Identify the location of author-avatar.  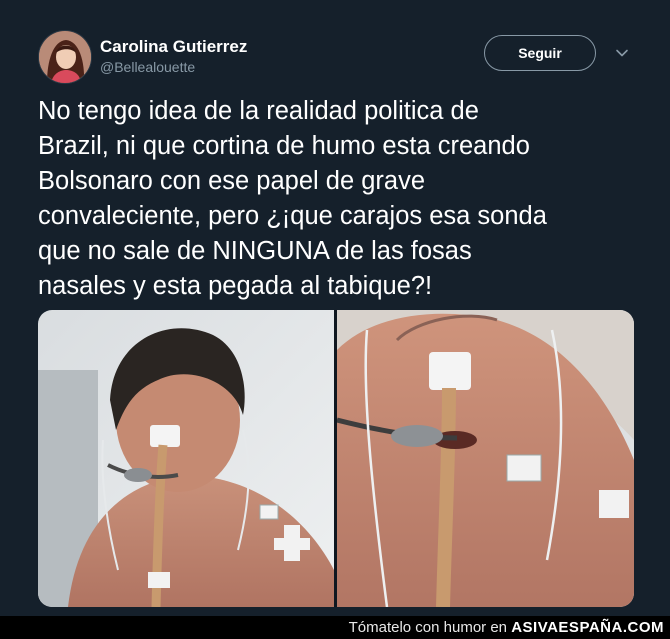
(65, 57).